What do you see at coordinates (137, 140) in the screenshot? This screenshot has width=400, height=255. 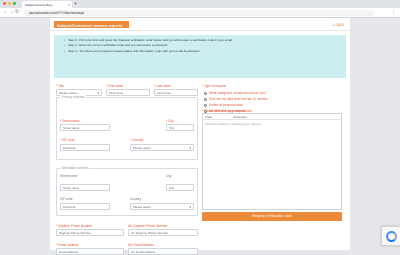 I see `country-label: * Country` at bounding box center [137, 140].